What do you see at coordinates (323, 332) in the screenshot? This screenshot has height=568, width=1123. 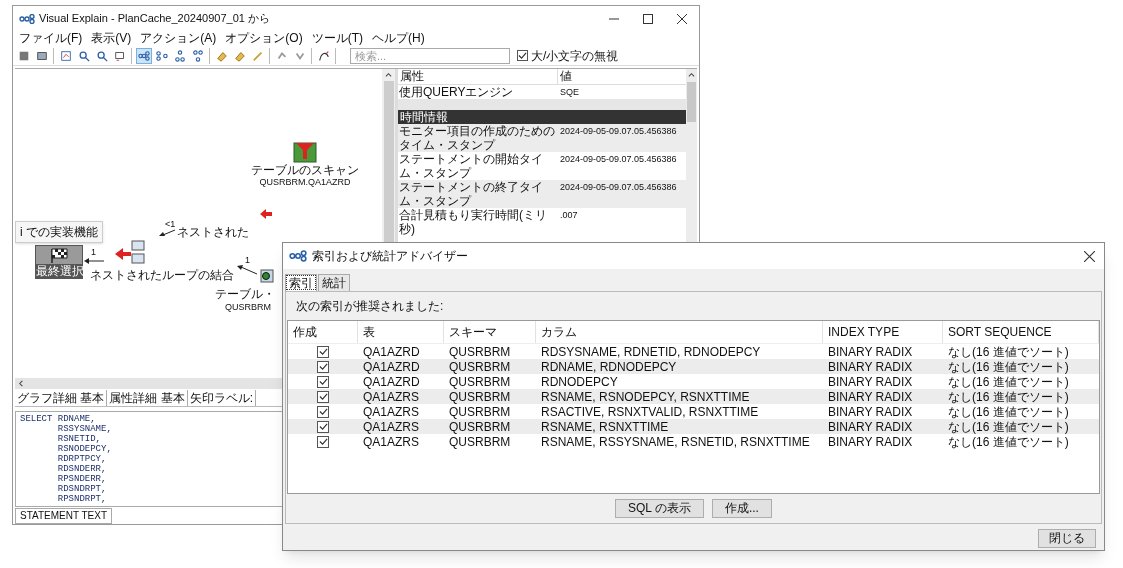 I see `column-header: 作成` at bounding box center [323, 332].